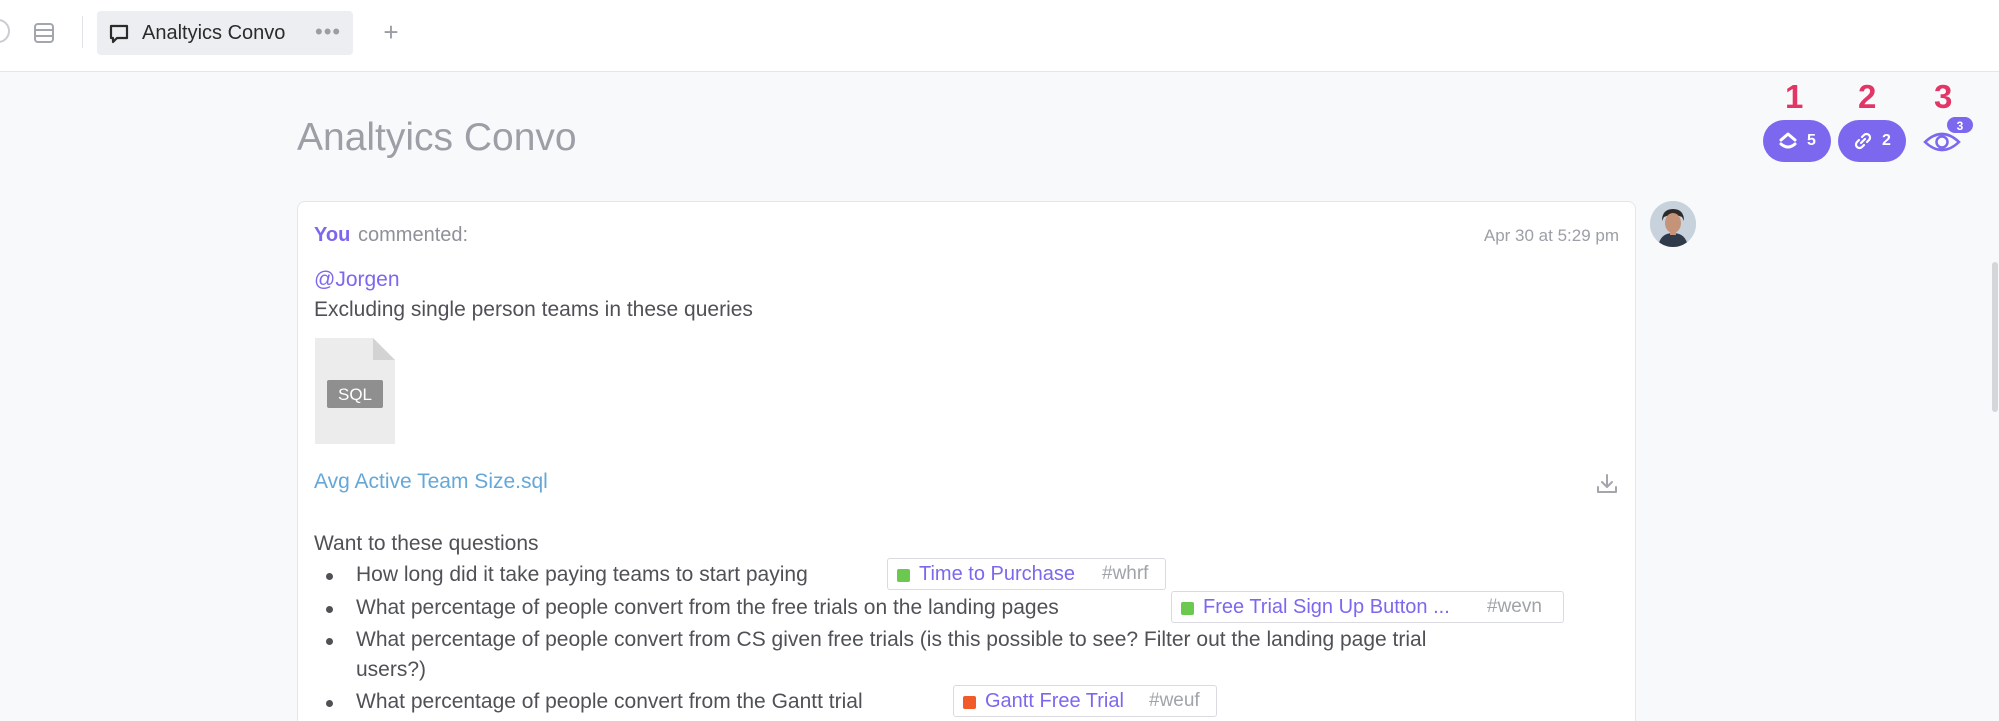  Describe the element at coordinates (1794, 96) in the screenshot. I see `annotation-1: 1` at that location.